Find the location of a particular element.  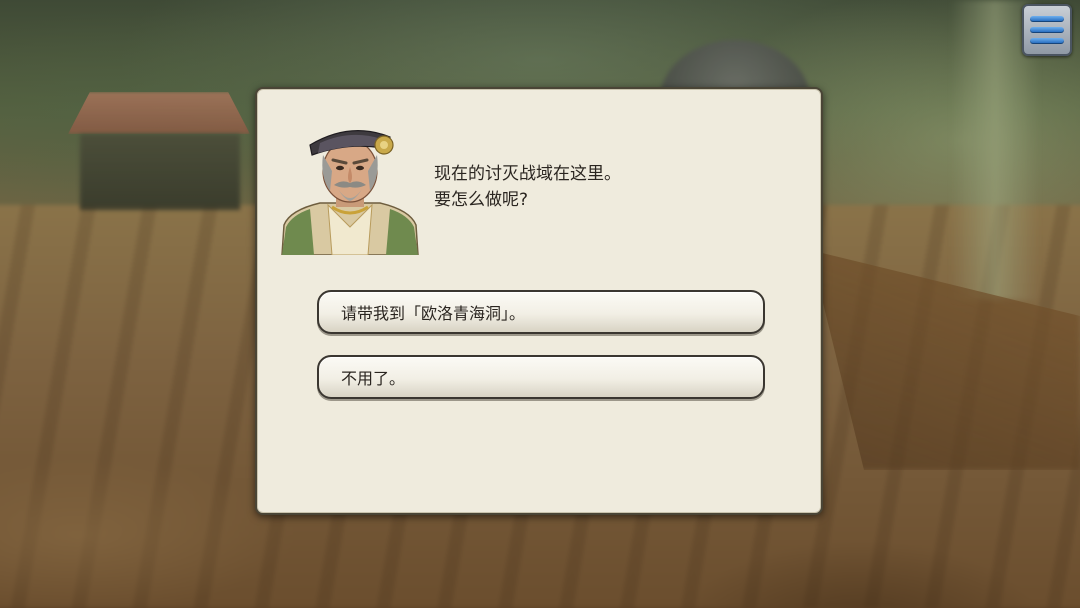

npc-portrait is located at coordinates (350, 192).